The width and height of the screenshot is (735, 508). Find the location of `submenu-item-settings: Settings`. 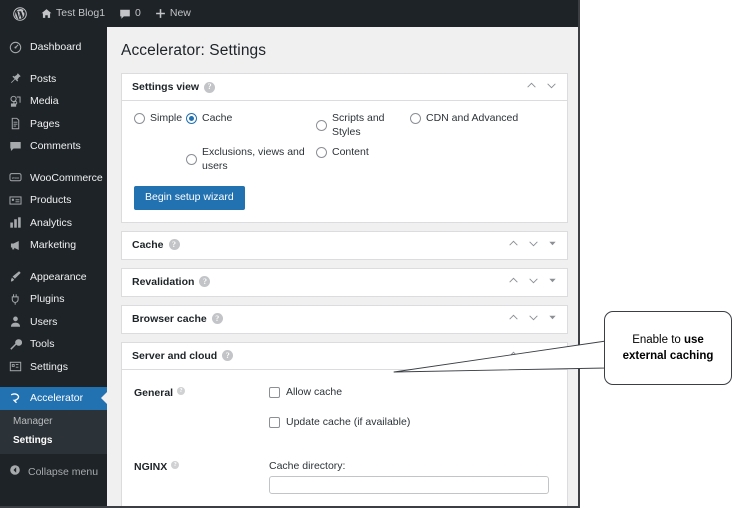

submenu-item-settings: Settings is located at coordinates (53, 440).